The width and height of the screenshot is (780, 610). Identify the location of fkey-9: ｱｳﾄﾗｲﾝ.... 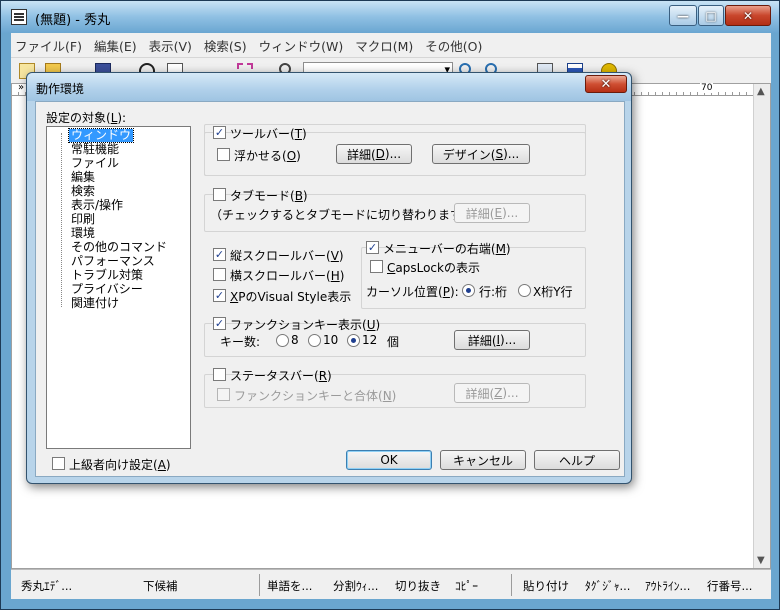
(667, 586).